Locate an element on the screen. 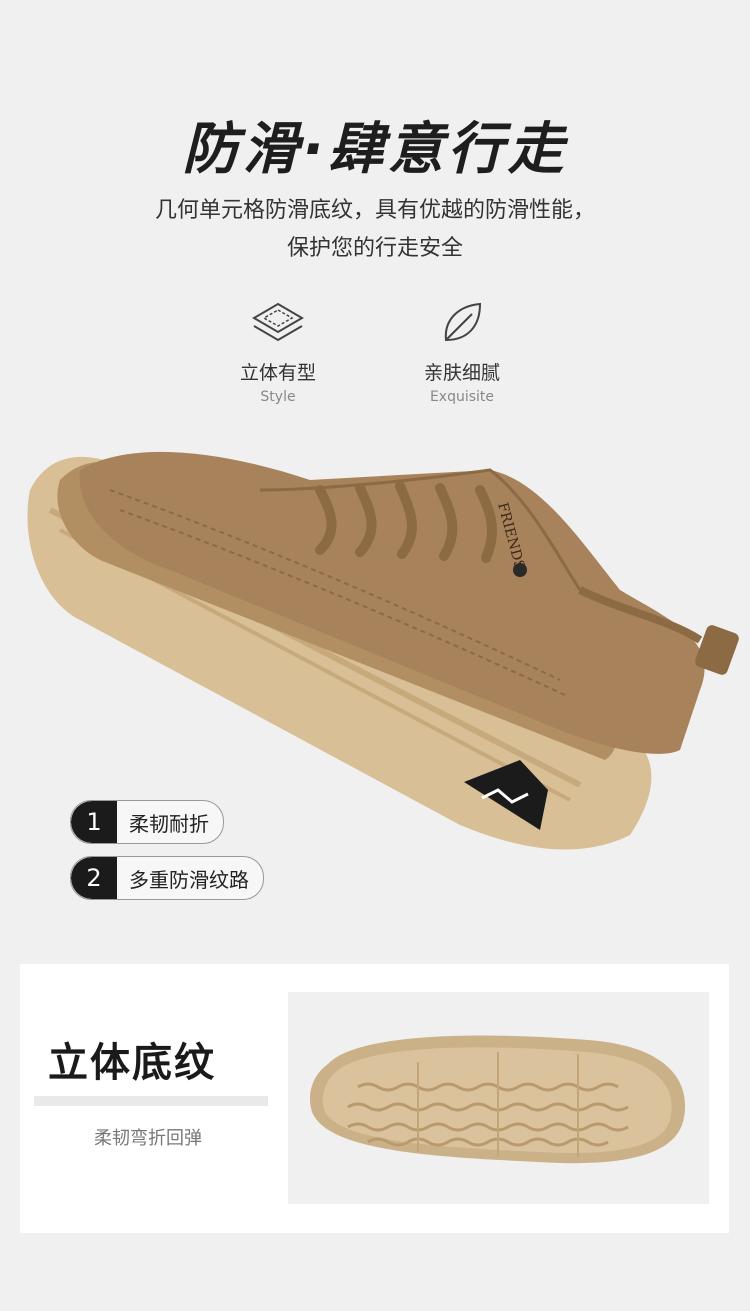 The image size is (750, 1311). feature-style-label: 立体有型 is located at coordinates (277, 373).